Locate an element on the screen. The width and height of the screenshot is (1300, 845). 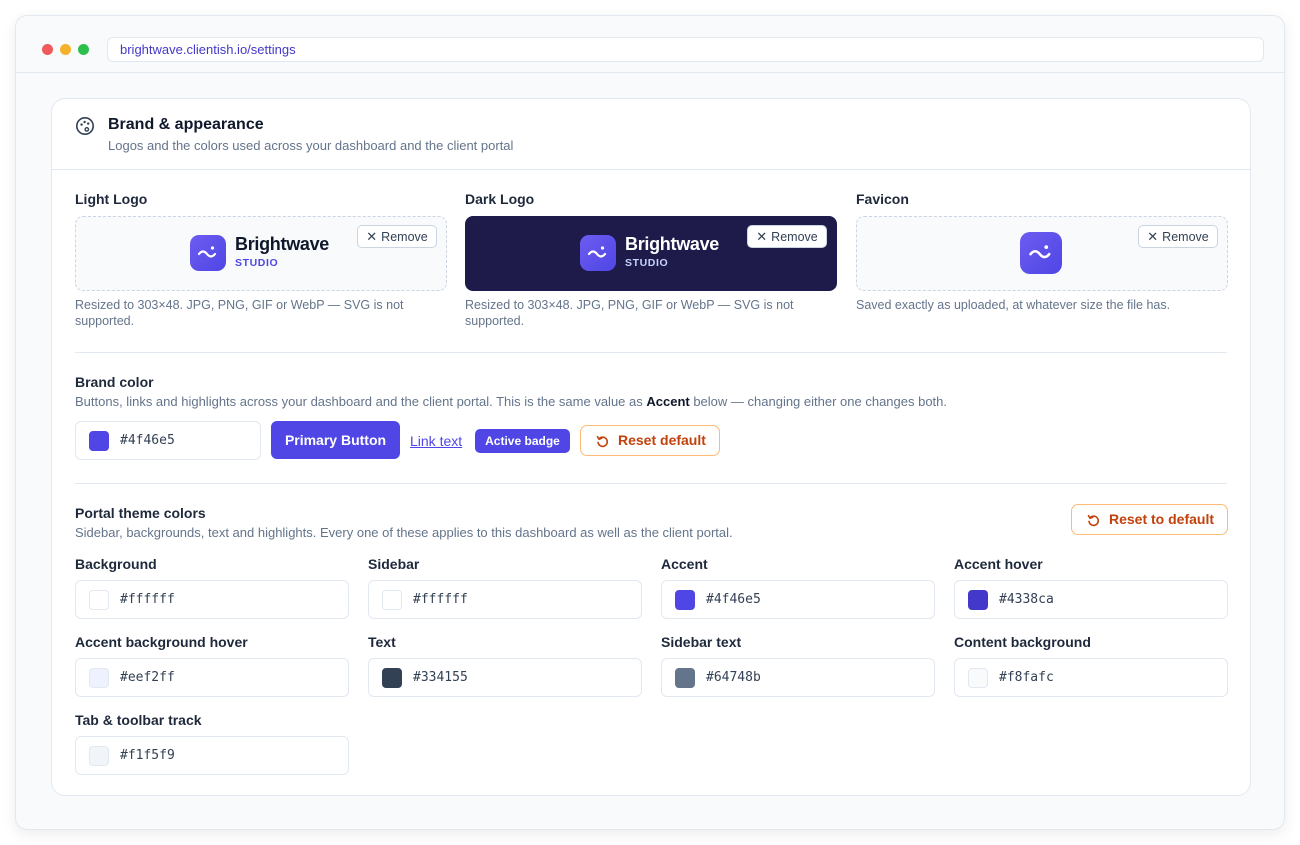
light-logo-label: Light Logo is located at coordinates (111, 199).